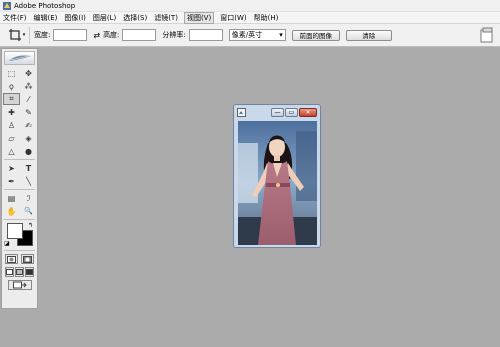  What do you see at coordinates (46, 18) in the screenshot?
I see `menu-edit: 编辑(E)` at bounding box center [46, 18].